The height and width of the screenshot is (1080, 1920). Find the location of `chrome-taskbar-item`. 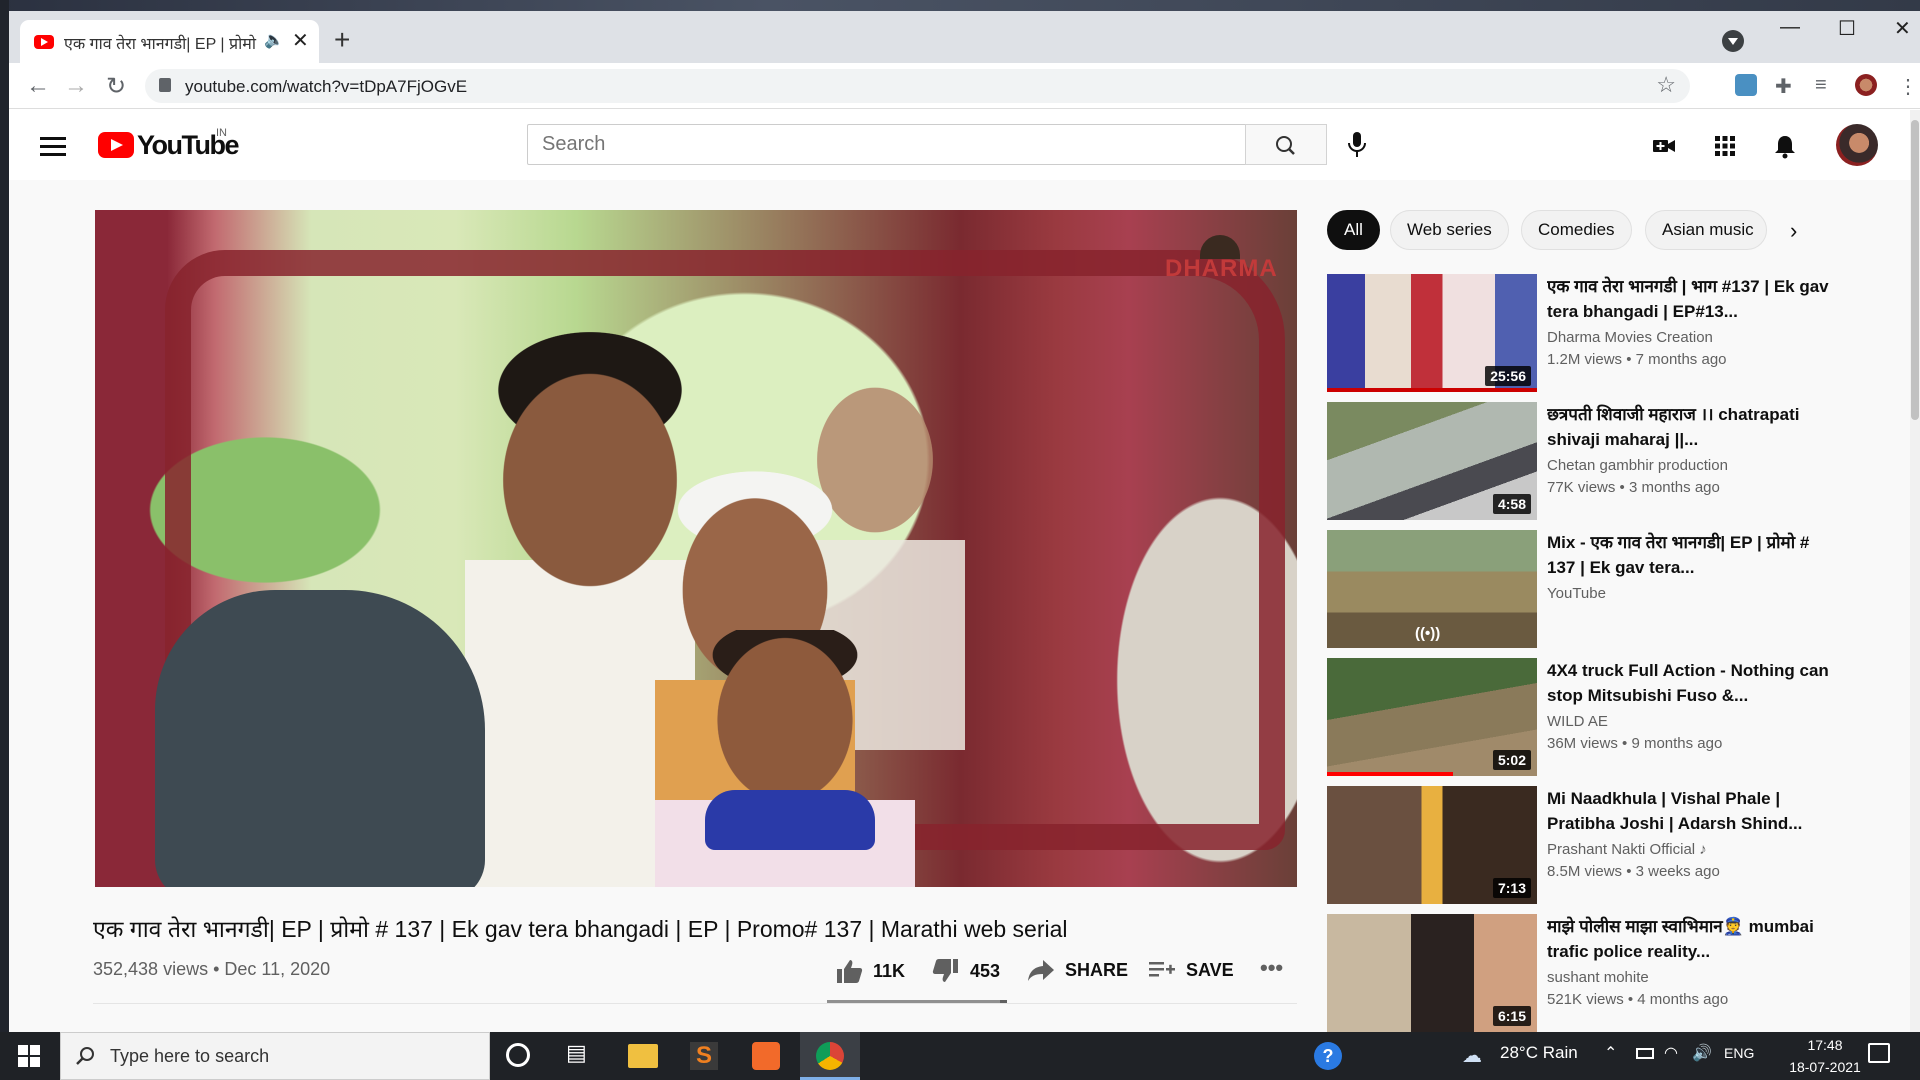

chrome-taskbar-item is located at coordinates (830, 1056).